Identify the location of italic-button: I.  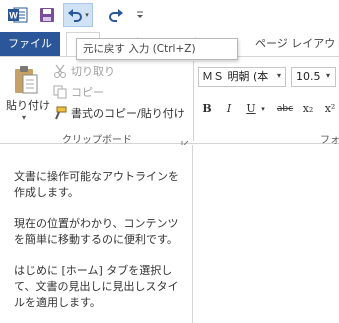
(229, 109).